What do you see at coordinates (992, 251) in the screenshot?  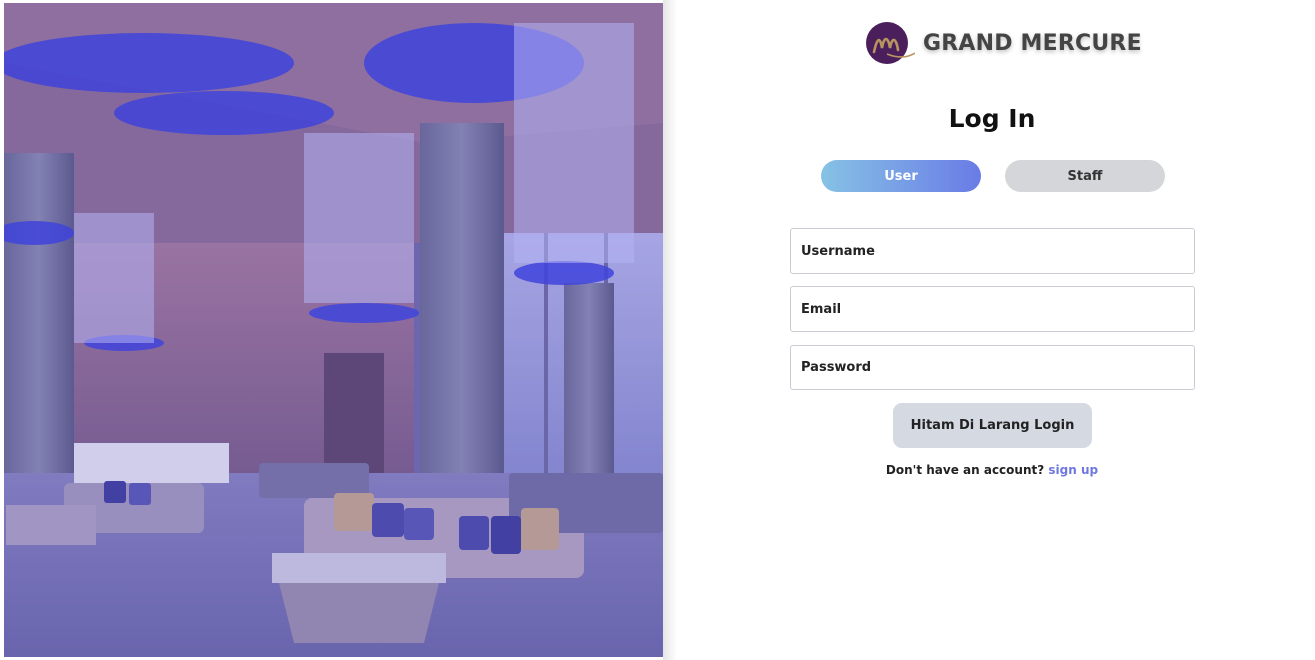 I see `username-input` at bounding box center [992, 251].